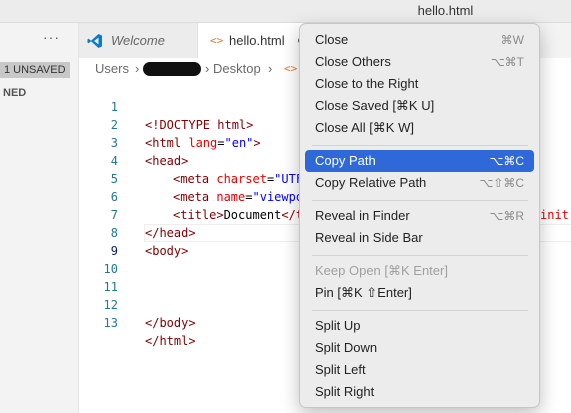 The width and height of the screenshot is (571, 413). What do you see at coordinates (507, 62) in the screenshot?
I see `menu-item-shortcut: ⌥⌘T` at bounding box center [507, 62].